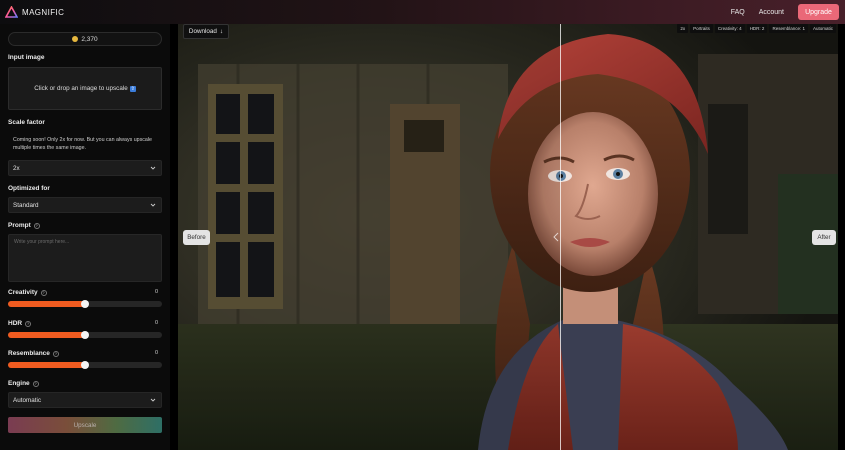 This screenshot has height=450, width=845. What do you see at coordinates (15, 323) in the screenshot?
I see `hdr-label-text: HDR` at bounding box center [15, 323].